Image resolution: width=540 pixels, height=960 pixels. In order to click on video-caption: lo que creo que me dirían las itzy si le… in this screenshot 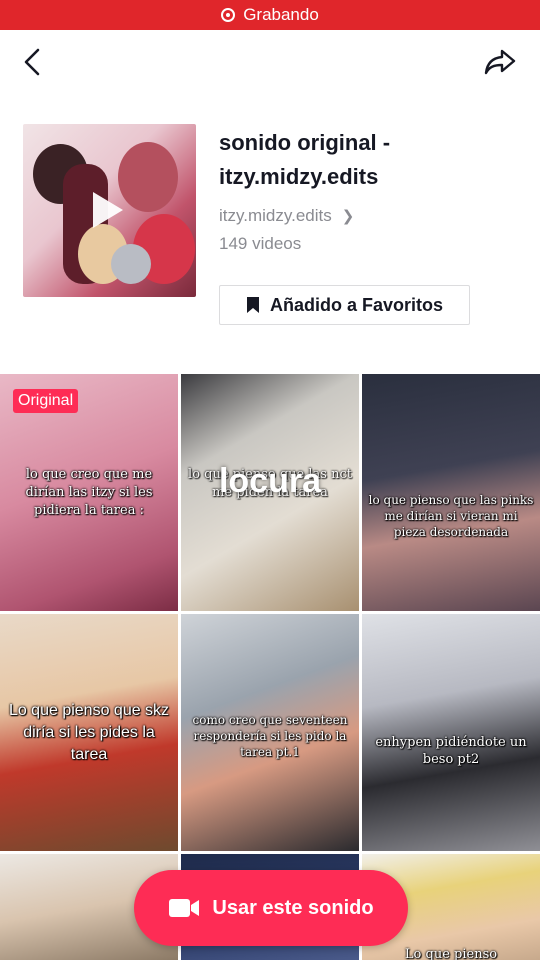, I will do `click(89, 492)`.